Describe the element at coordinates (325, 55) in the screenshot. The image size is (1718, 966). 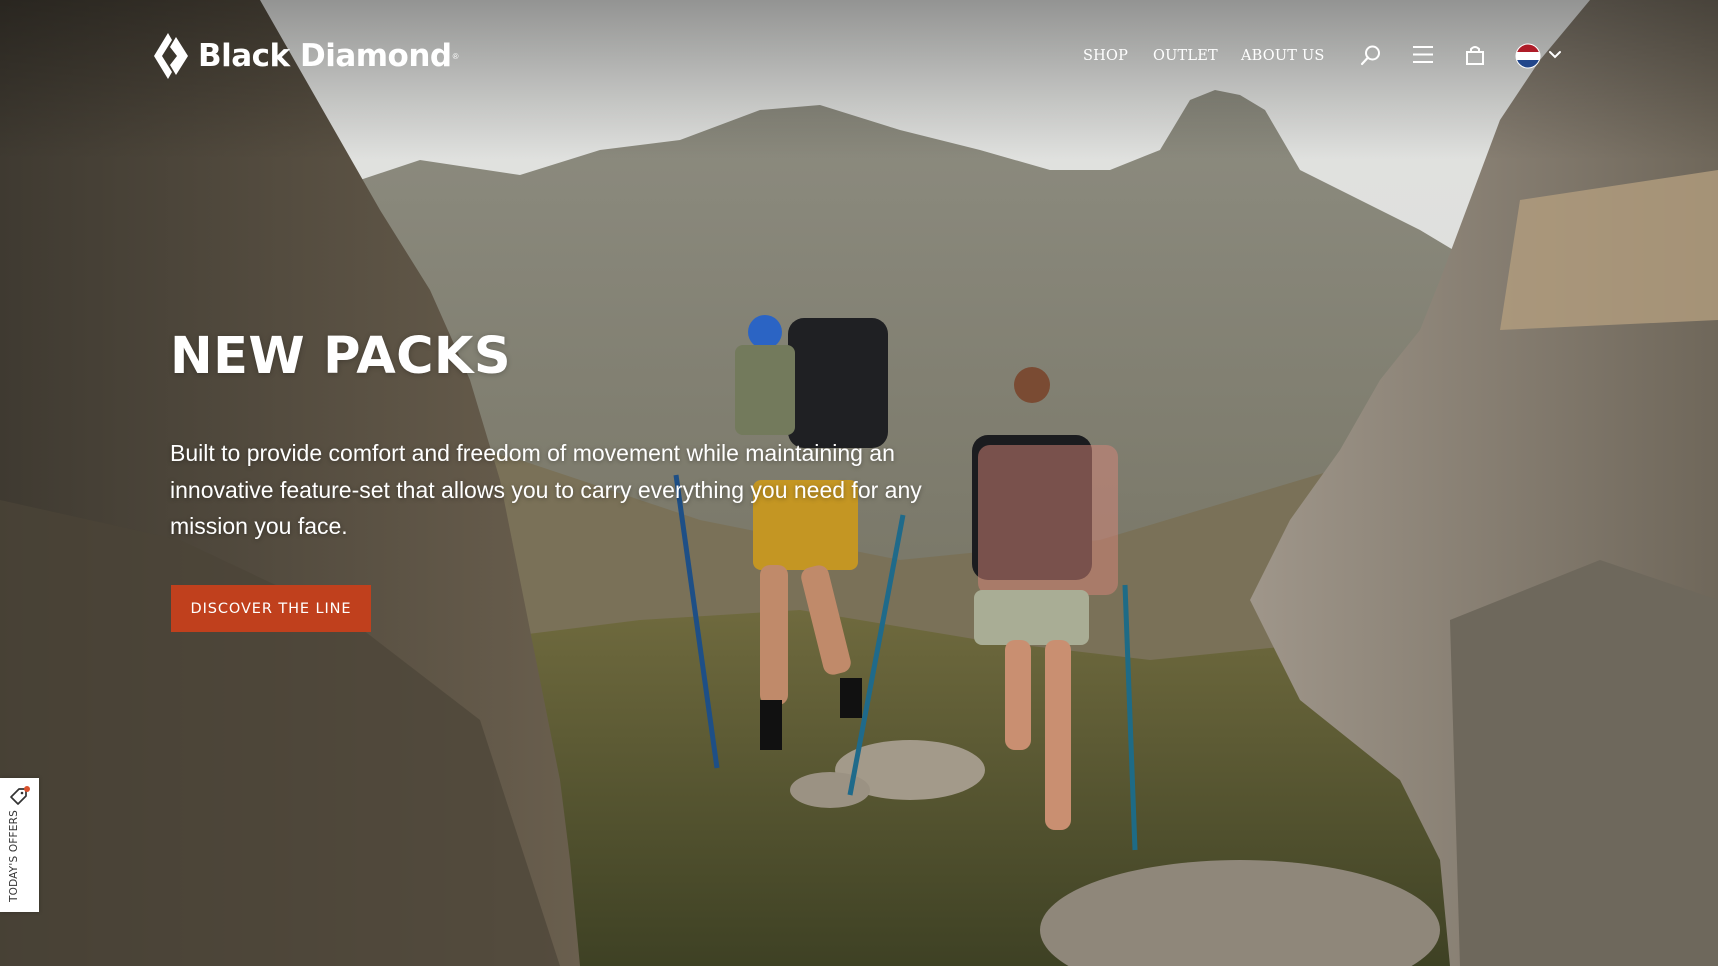
I see `brand-name: Black Diamond` at that location.